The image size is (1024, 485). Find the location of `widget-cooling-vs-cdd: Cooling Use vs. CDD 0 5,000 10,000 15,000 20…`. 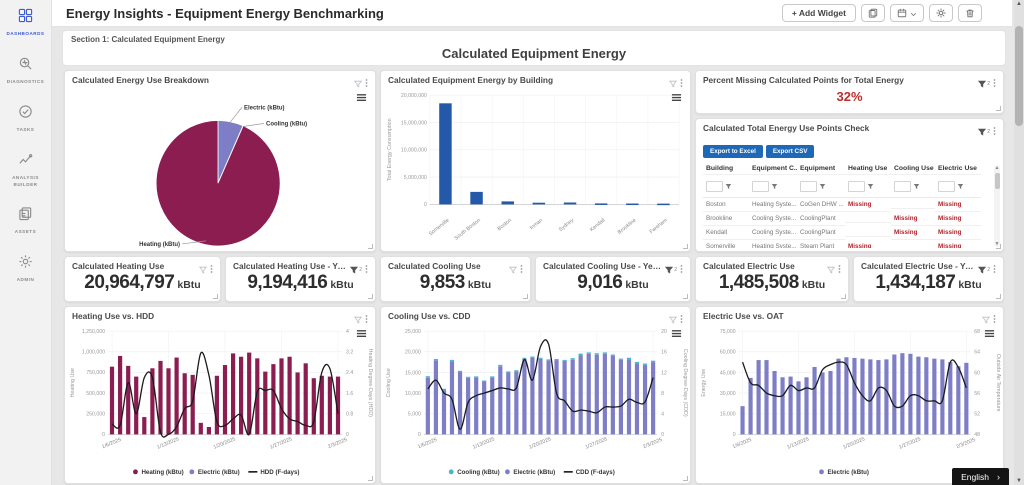

widget-cooling-vs-cdd: Cooling Use vs. CDD 0 5,000 10,000 15,000 20… is located at coordinates (535, 395).